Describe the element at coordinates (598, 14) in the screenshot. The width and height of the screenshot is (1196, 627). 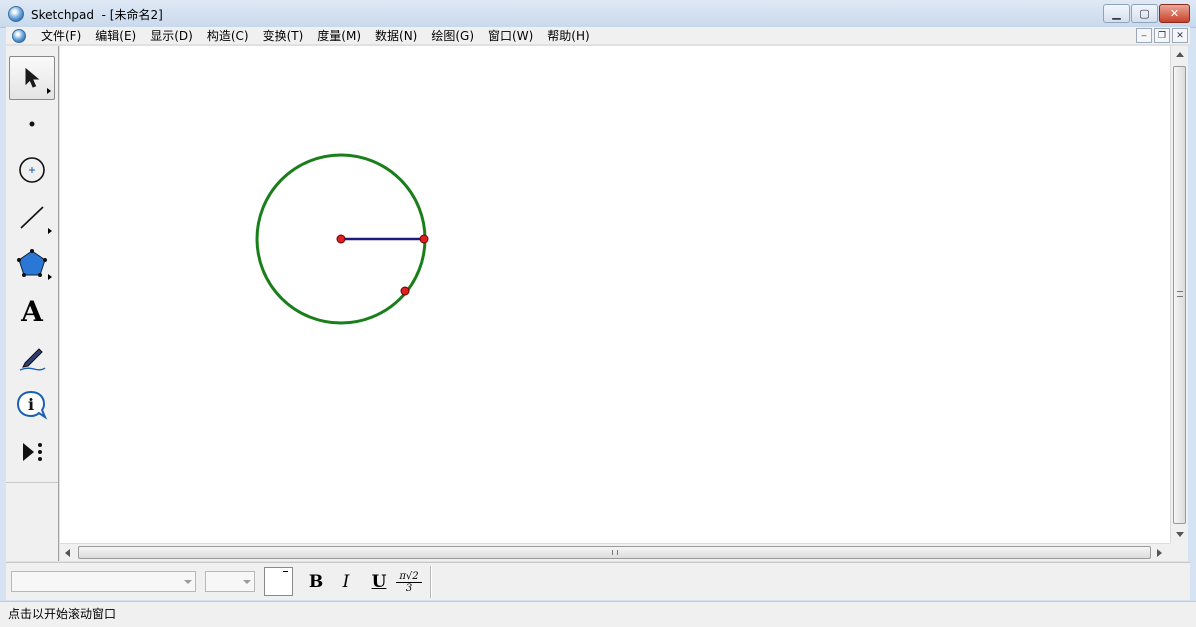
I see `title-bar: Sketchpad - [未命名2] ▁ ▢ ✕` at that location.